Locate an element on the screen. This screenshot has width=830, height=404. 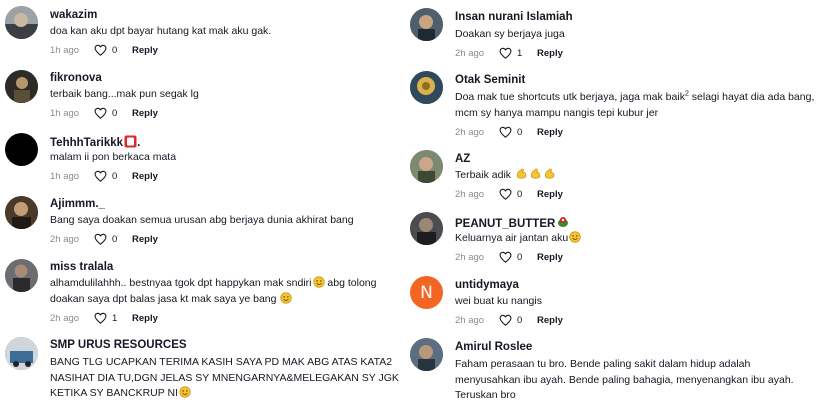
comment-text: Keluarnya air jantan aku is located at coordinates (518, 239).